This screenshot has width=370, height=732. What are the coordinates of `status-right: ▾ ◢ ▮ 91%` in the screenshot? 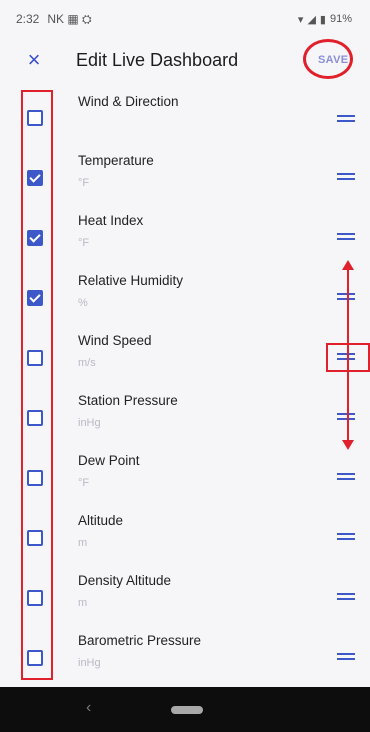 It's located at (325, 19).